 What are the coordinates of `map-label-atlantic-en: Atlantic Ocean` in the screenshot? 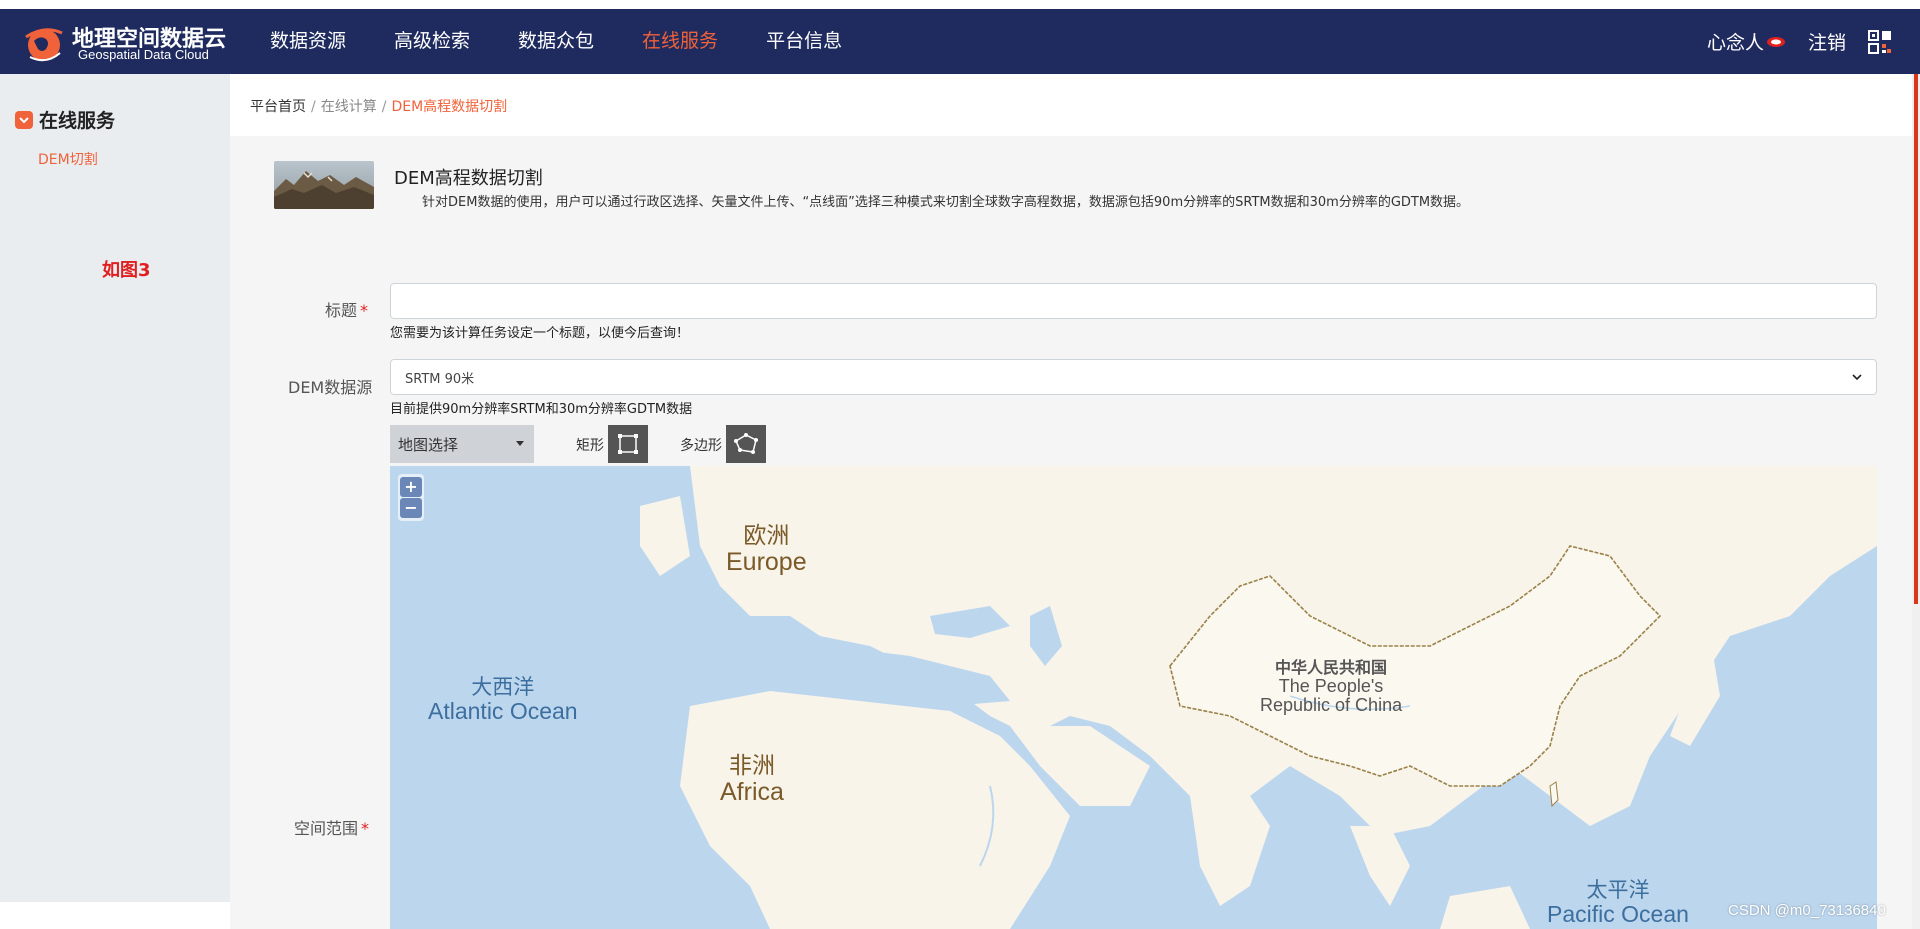 It's located at (503, 711).